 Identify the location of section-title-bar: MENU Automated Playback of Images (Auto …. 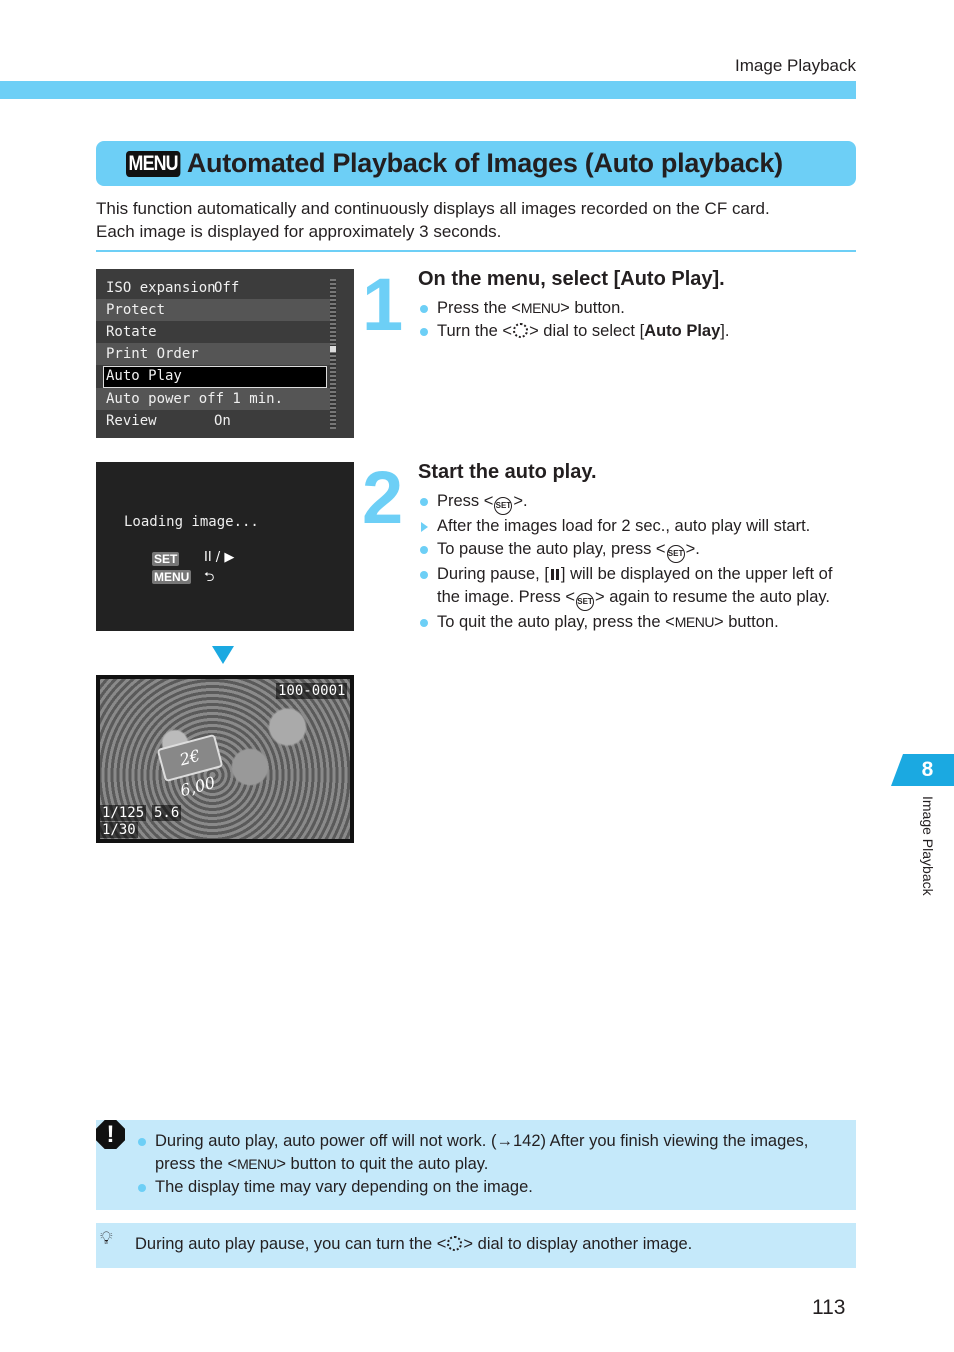
(476, 163).